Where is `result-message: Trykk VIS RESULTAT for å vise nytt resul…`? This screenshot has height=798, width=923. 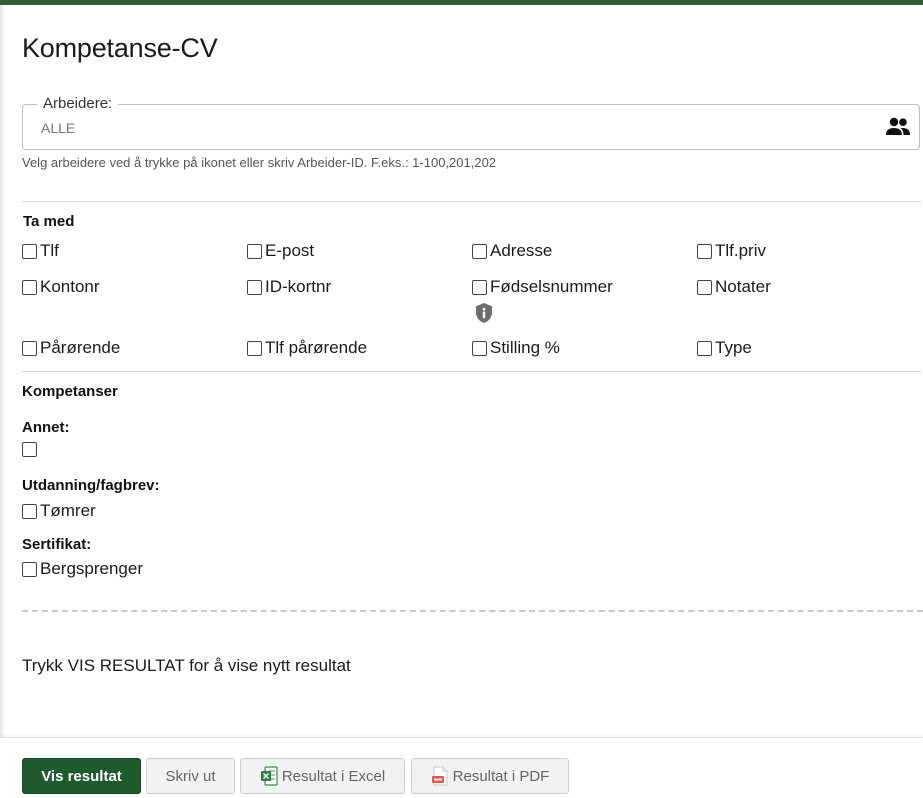
result-message: Trykk VIS RESULTAT for å vise nytt resul… is located at coordinates (186, 665).